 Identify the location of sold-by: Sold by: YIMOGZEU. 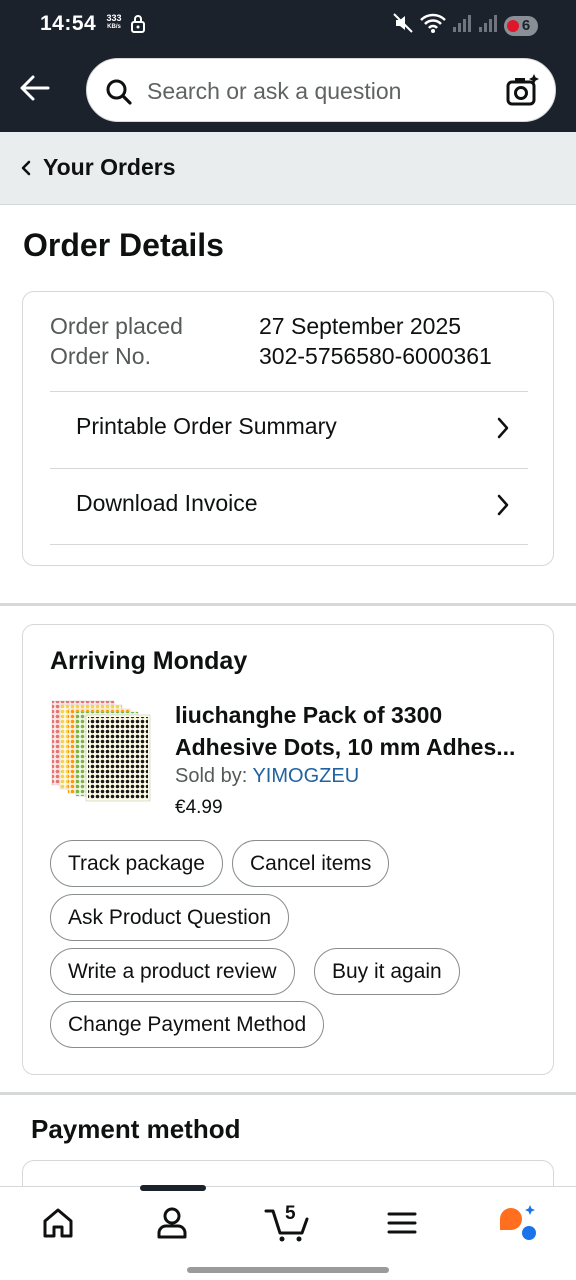
(267, 776).